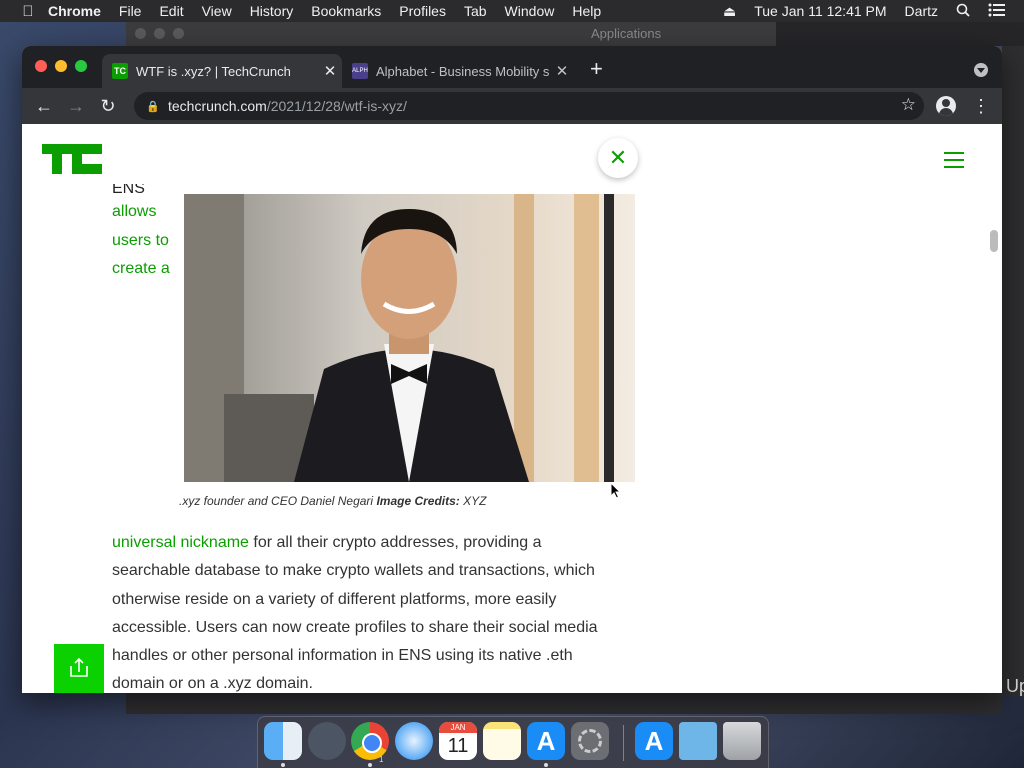 The height and width of the screenshot is (768, 1024). Describe the element at coordinates (564, 703) in the screenshot. I see `background-window-bottom` at that location.